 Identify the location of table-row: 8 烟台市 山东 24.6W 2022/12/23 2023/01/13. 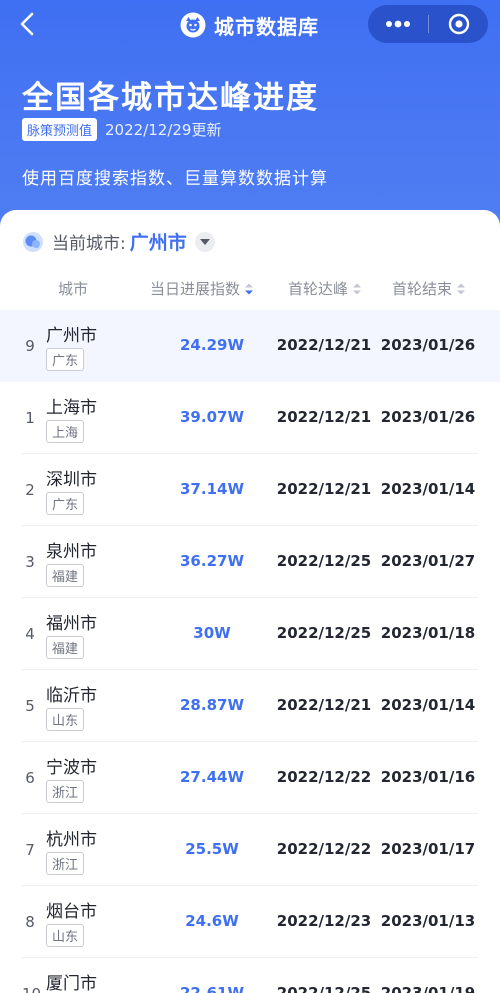
(250, 922).